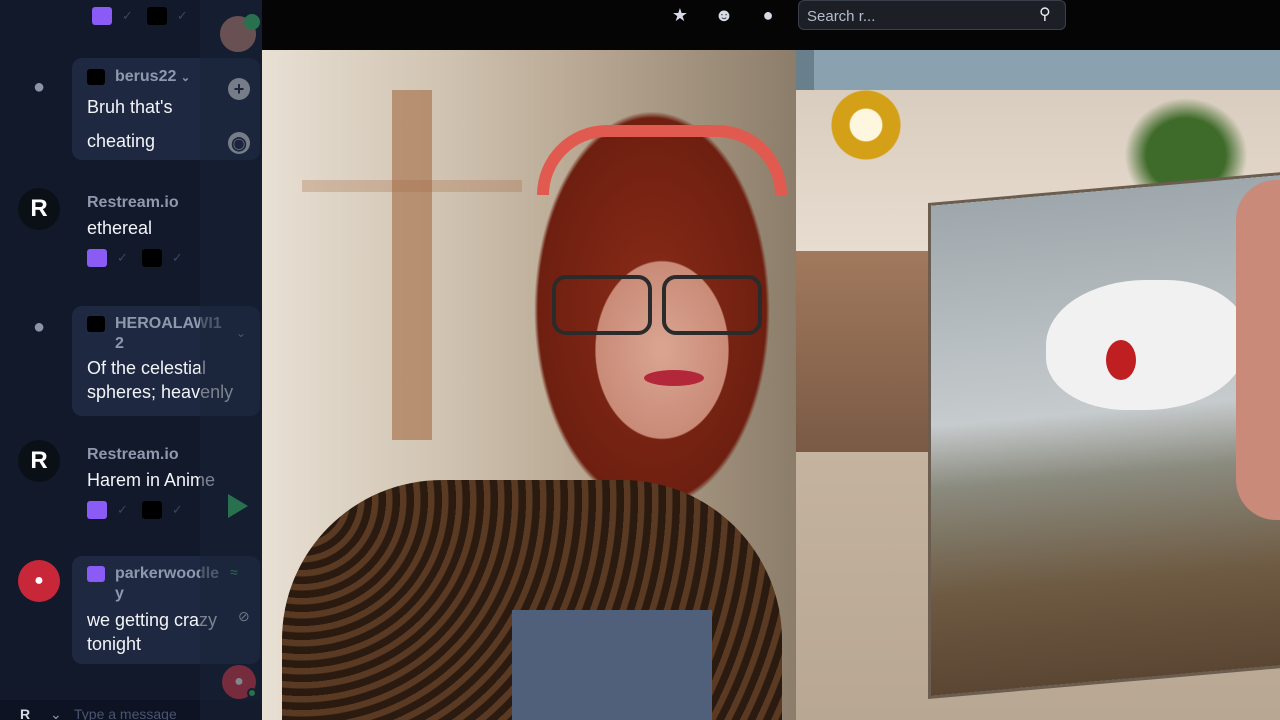 This screenshot has width=1280, height=720. What do you see at coordinates (922, 16) in the screenshot?
I see `search-input` at bounding box center [922, 16].